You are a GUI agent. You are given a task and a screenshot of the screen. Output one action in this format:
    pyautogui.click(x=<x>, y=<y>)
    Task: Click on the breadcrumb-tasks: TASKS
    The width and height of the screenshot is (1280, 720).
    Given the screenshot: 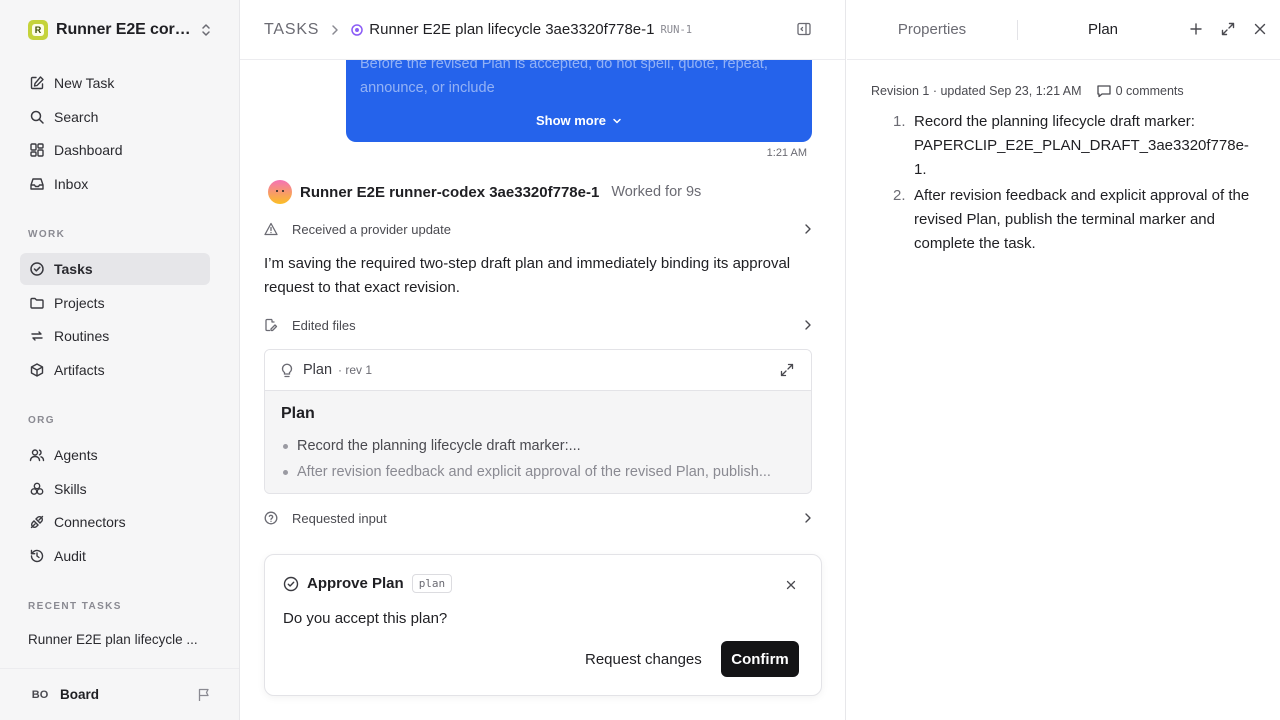 What is the action you would take?
    pyautogui.click(x=291, y=30)
    